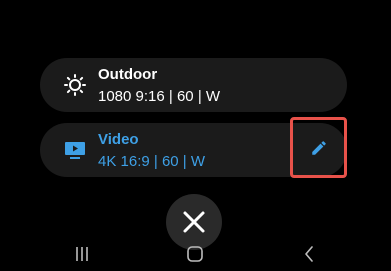 The height and width of the screenshot is (271, 391). What do you see at coordinates (128, 74) in the screenshot?
I see `preset-title: Outdoor` at bounding box center [128, 74].